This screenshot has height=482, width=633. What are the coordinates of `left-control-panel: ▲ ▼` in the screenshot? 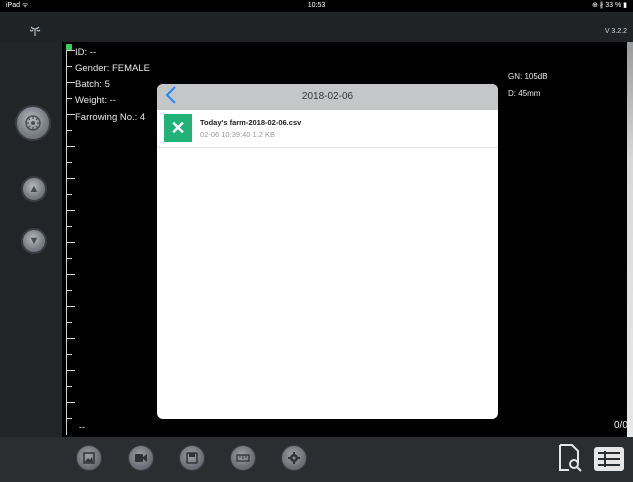 It's located at (31, 239).